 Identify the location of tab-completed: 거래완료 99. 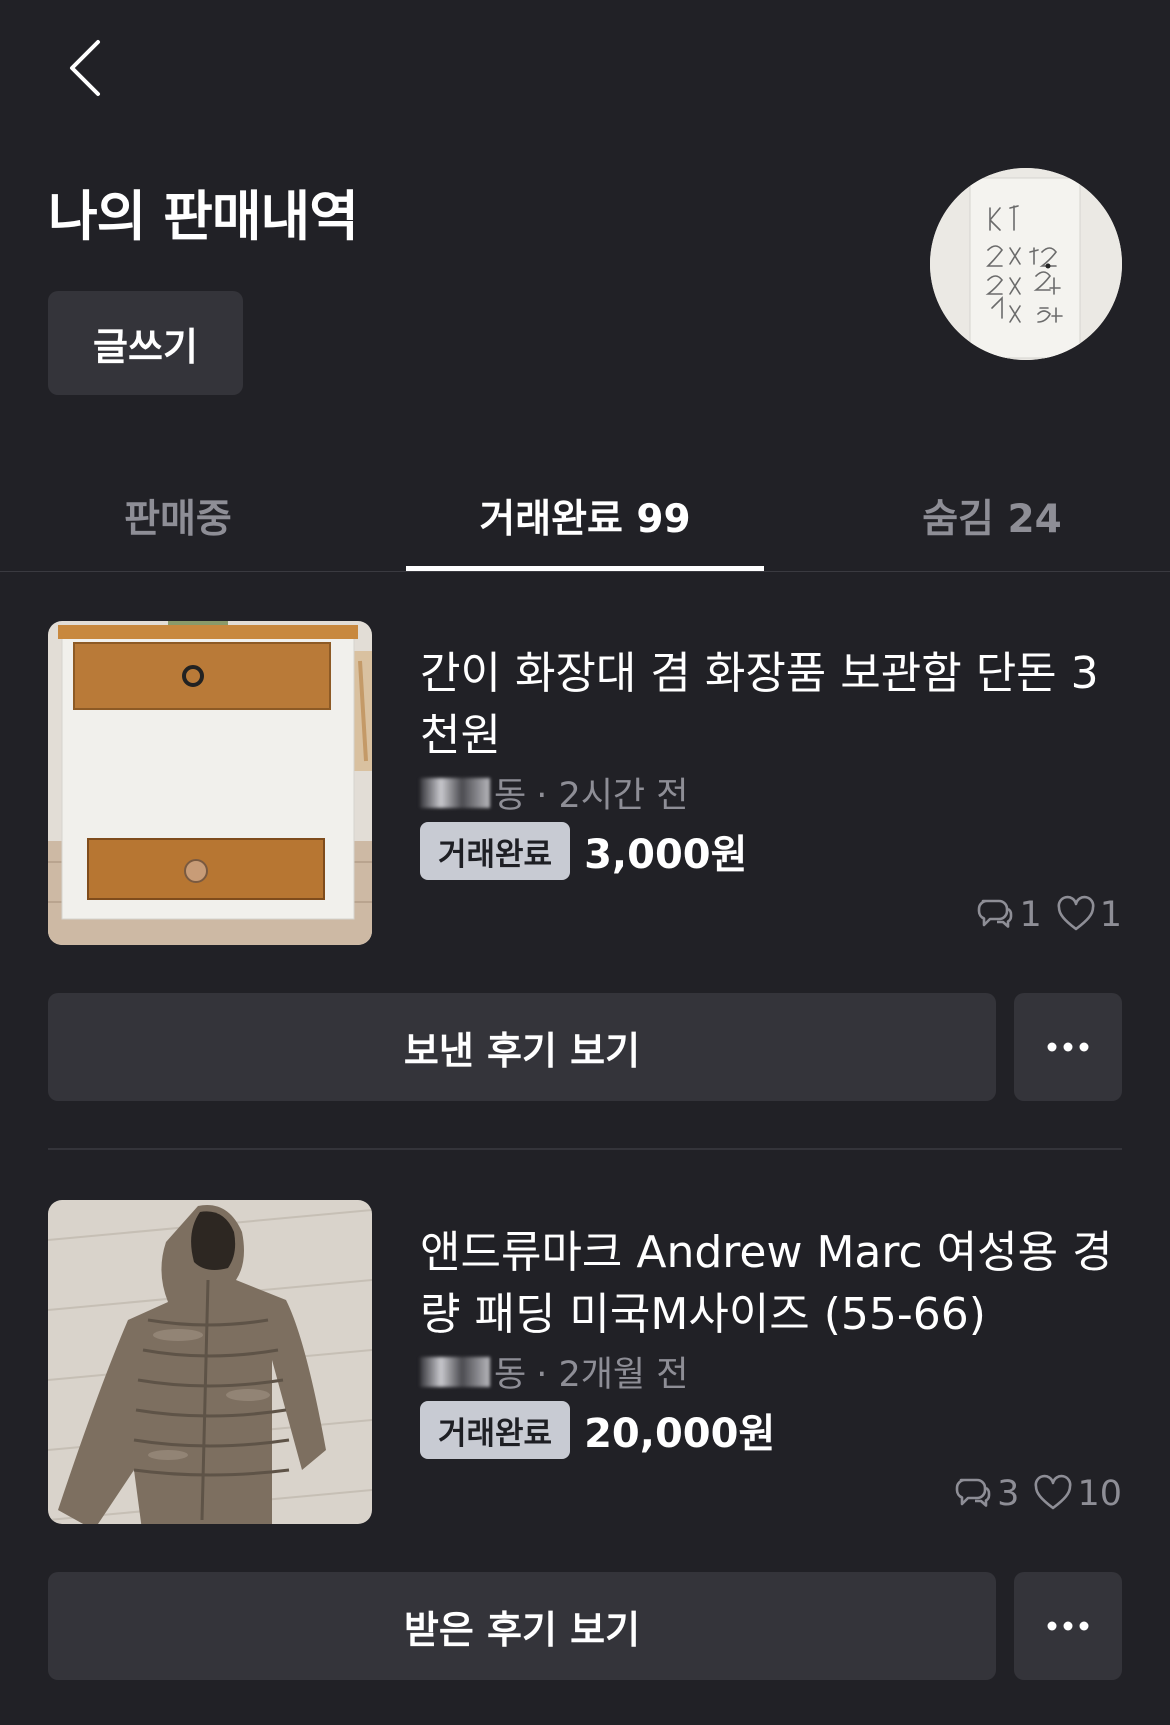
(585, 516).